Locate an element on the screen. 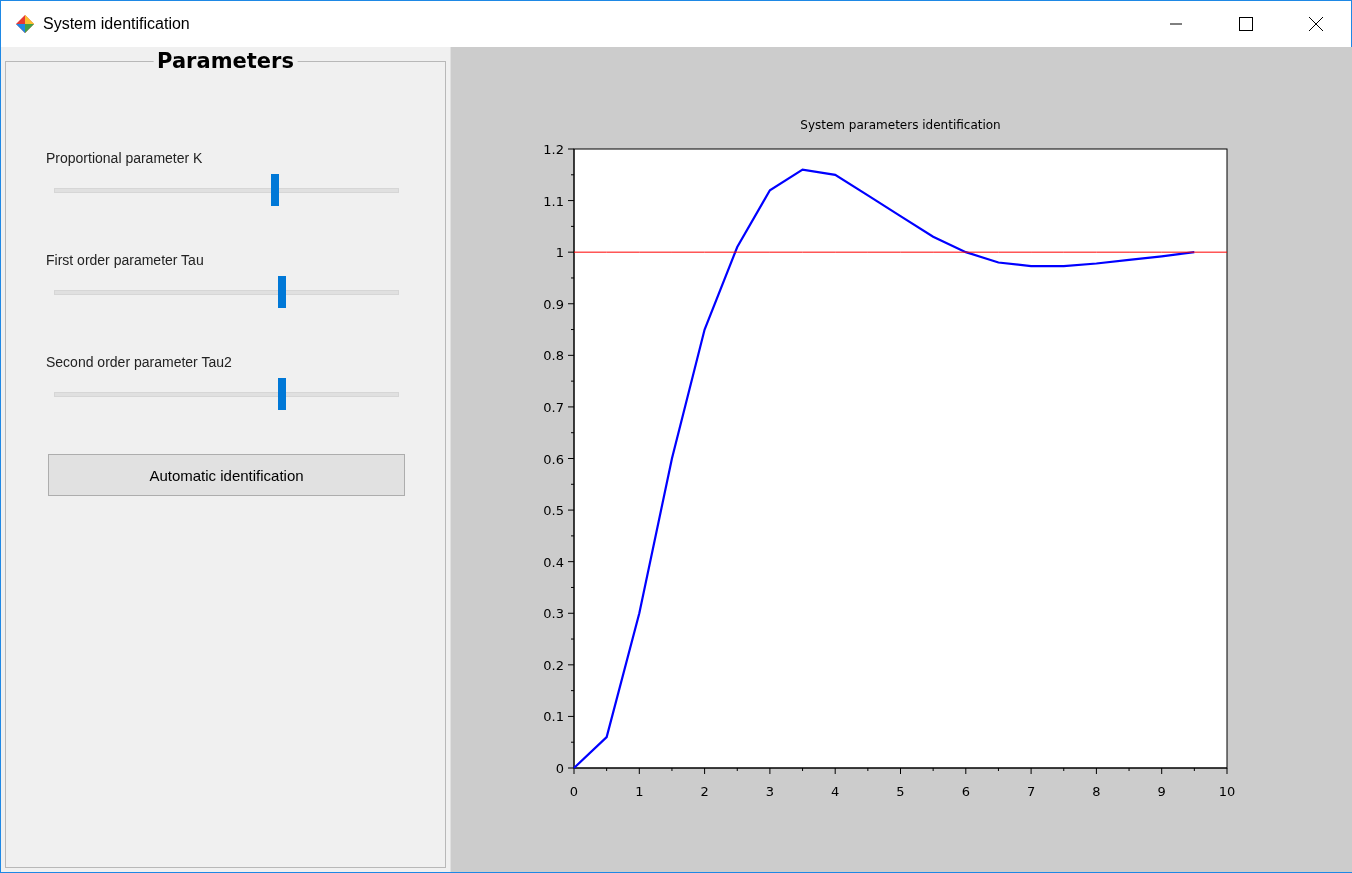  y-tick-label: 0 is located at coordinates (559, 768).